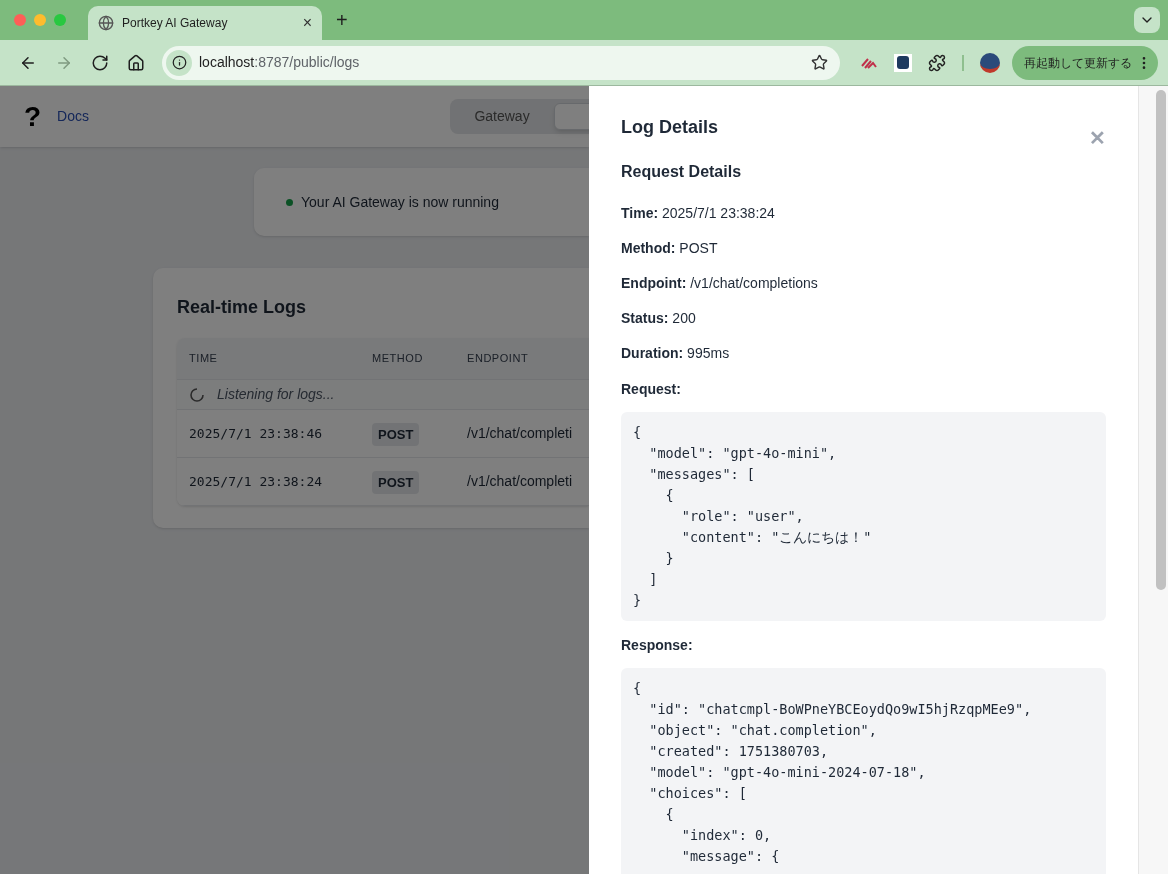 This screenshot has height=874, width=1168. I want to click on browser-tab: Portkey AI Gateway ×, so click(205, 23).